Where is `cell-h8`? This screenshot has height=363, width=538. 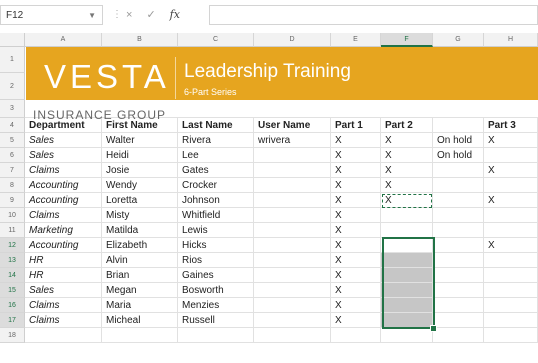
cell-h8 is located at coordinates (511, 185).